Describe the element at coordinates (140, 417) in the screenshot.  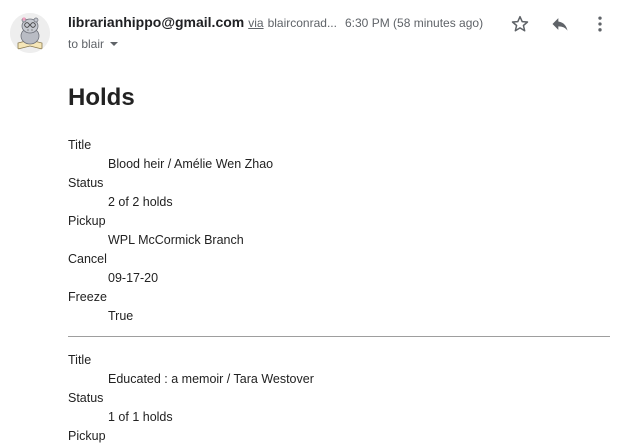
I see `status-value: 1 of 1 holds` at that location.